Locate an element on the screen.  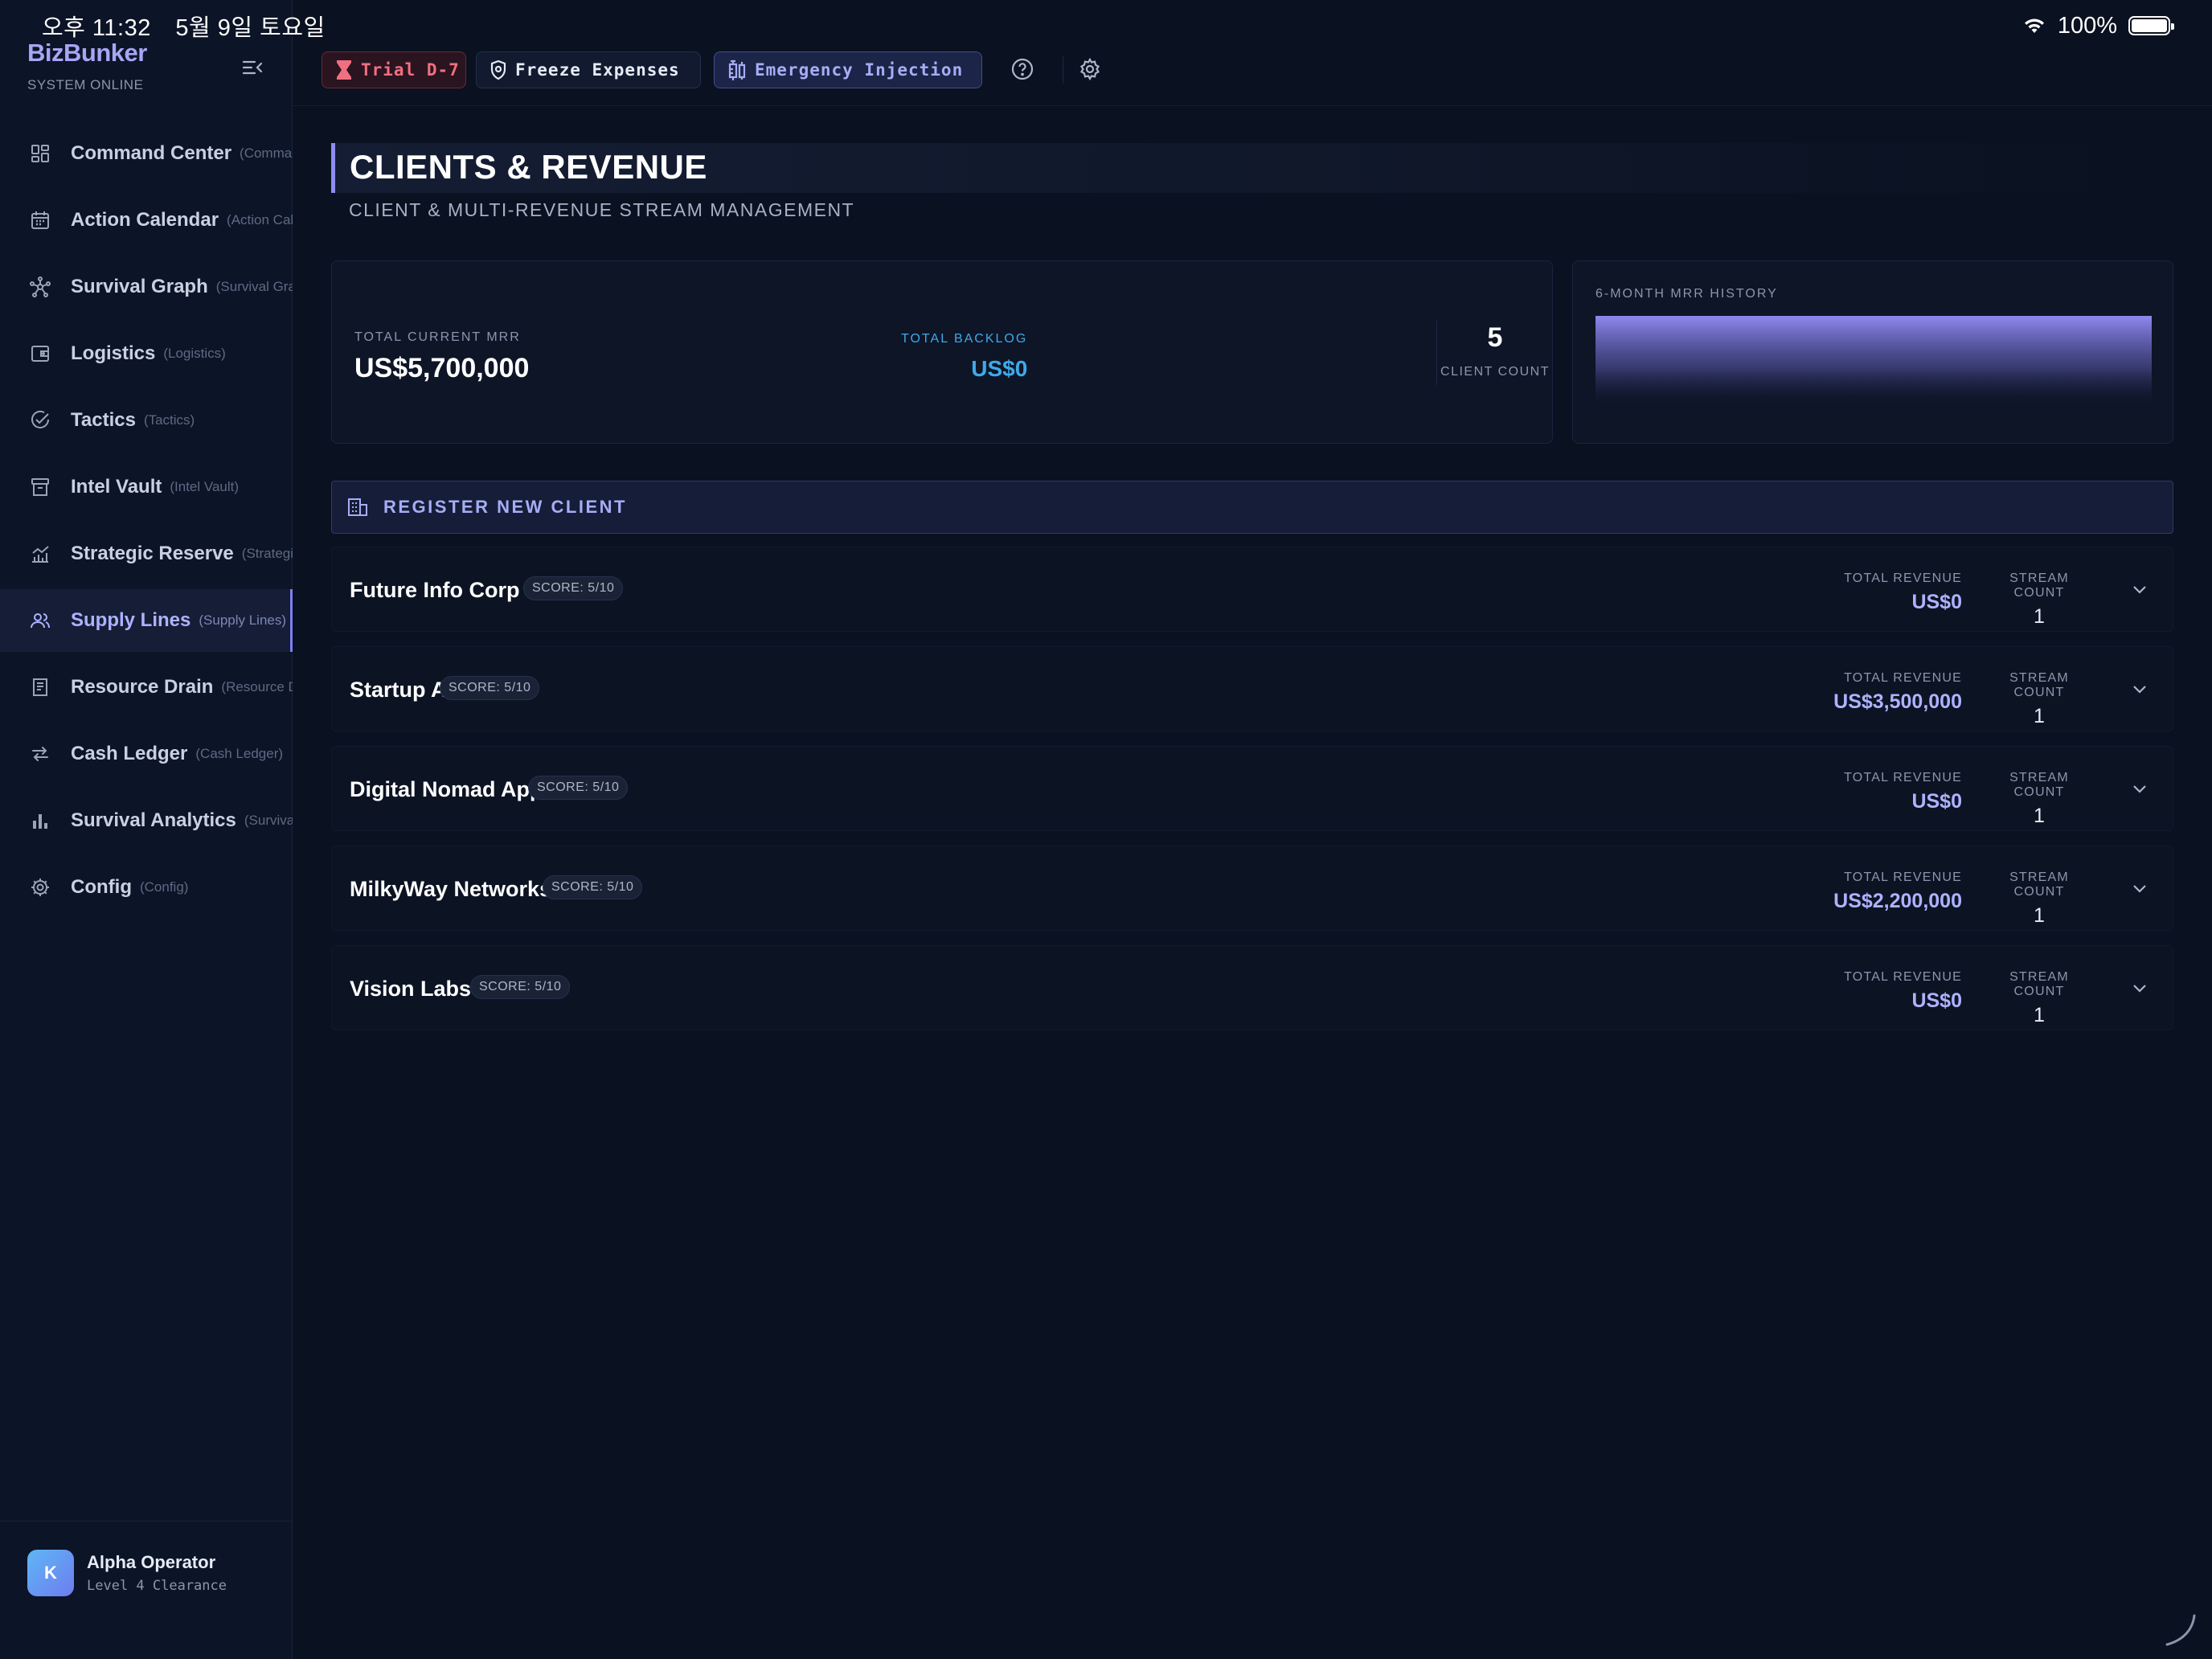
sidebar-item-label: Action Calendar is located at coordinates (145, 220).